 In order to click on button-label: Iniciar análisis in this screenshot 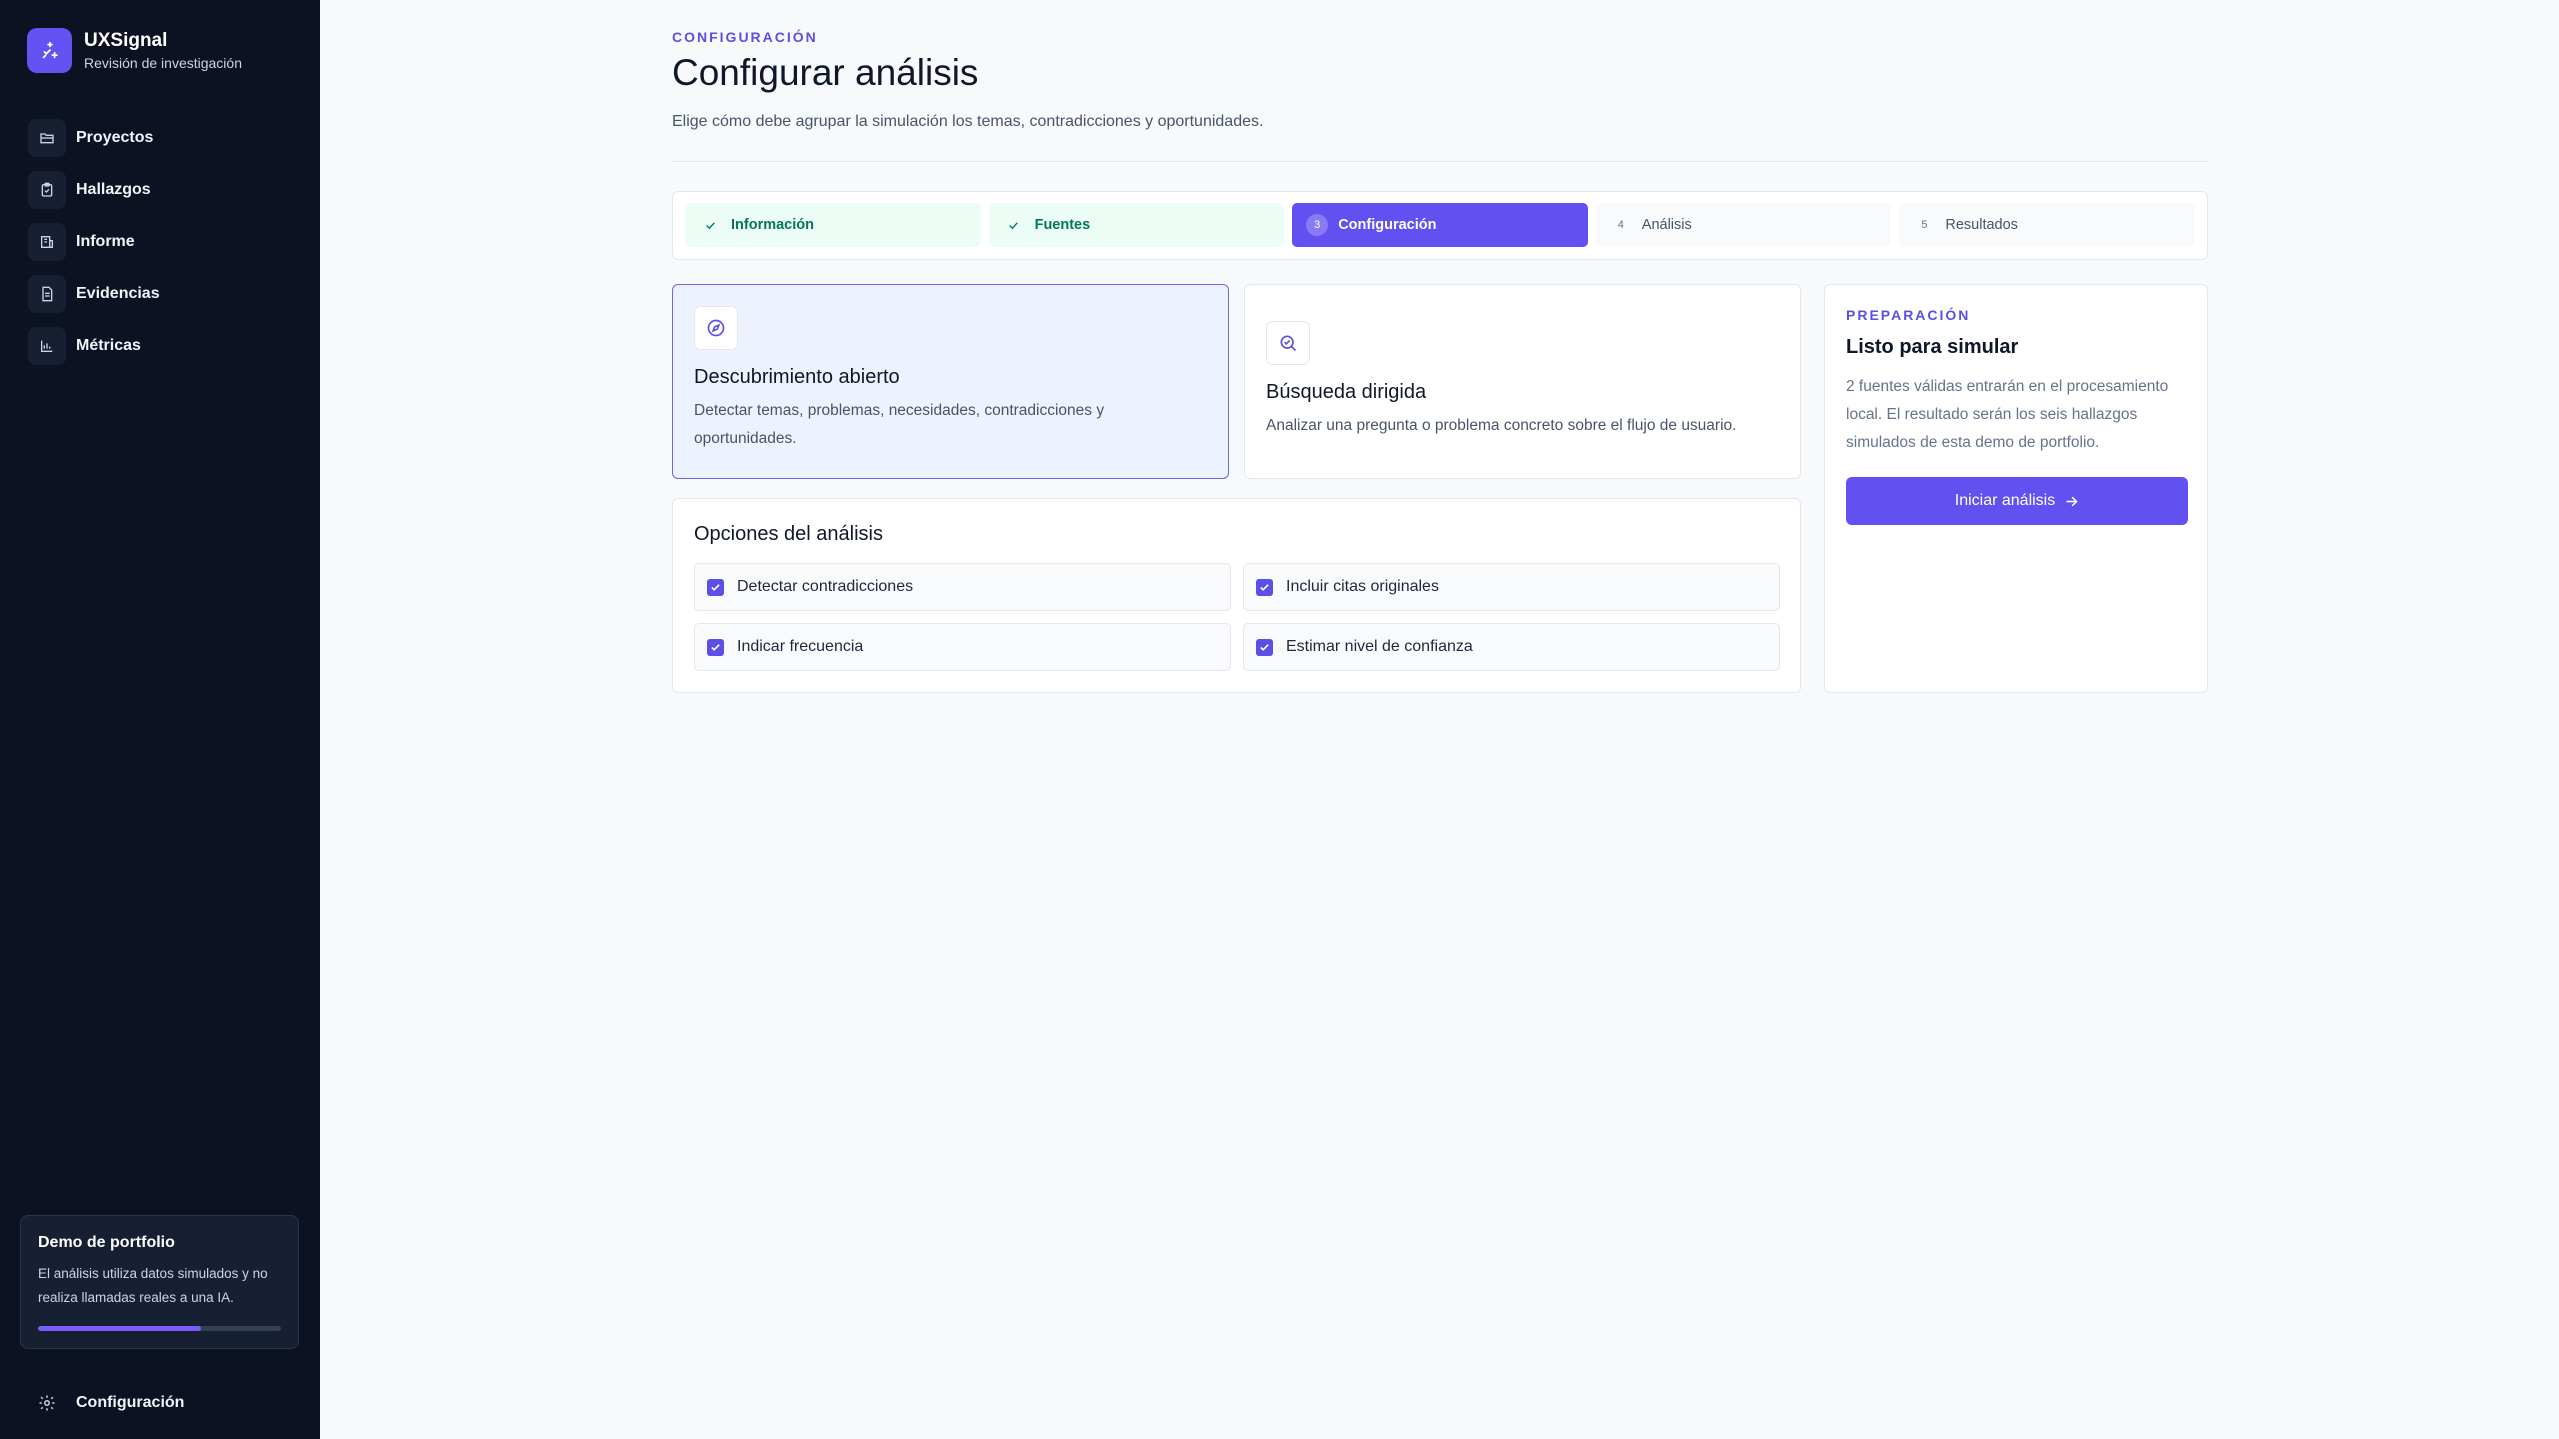, I will do `click(2005, 500)`.